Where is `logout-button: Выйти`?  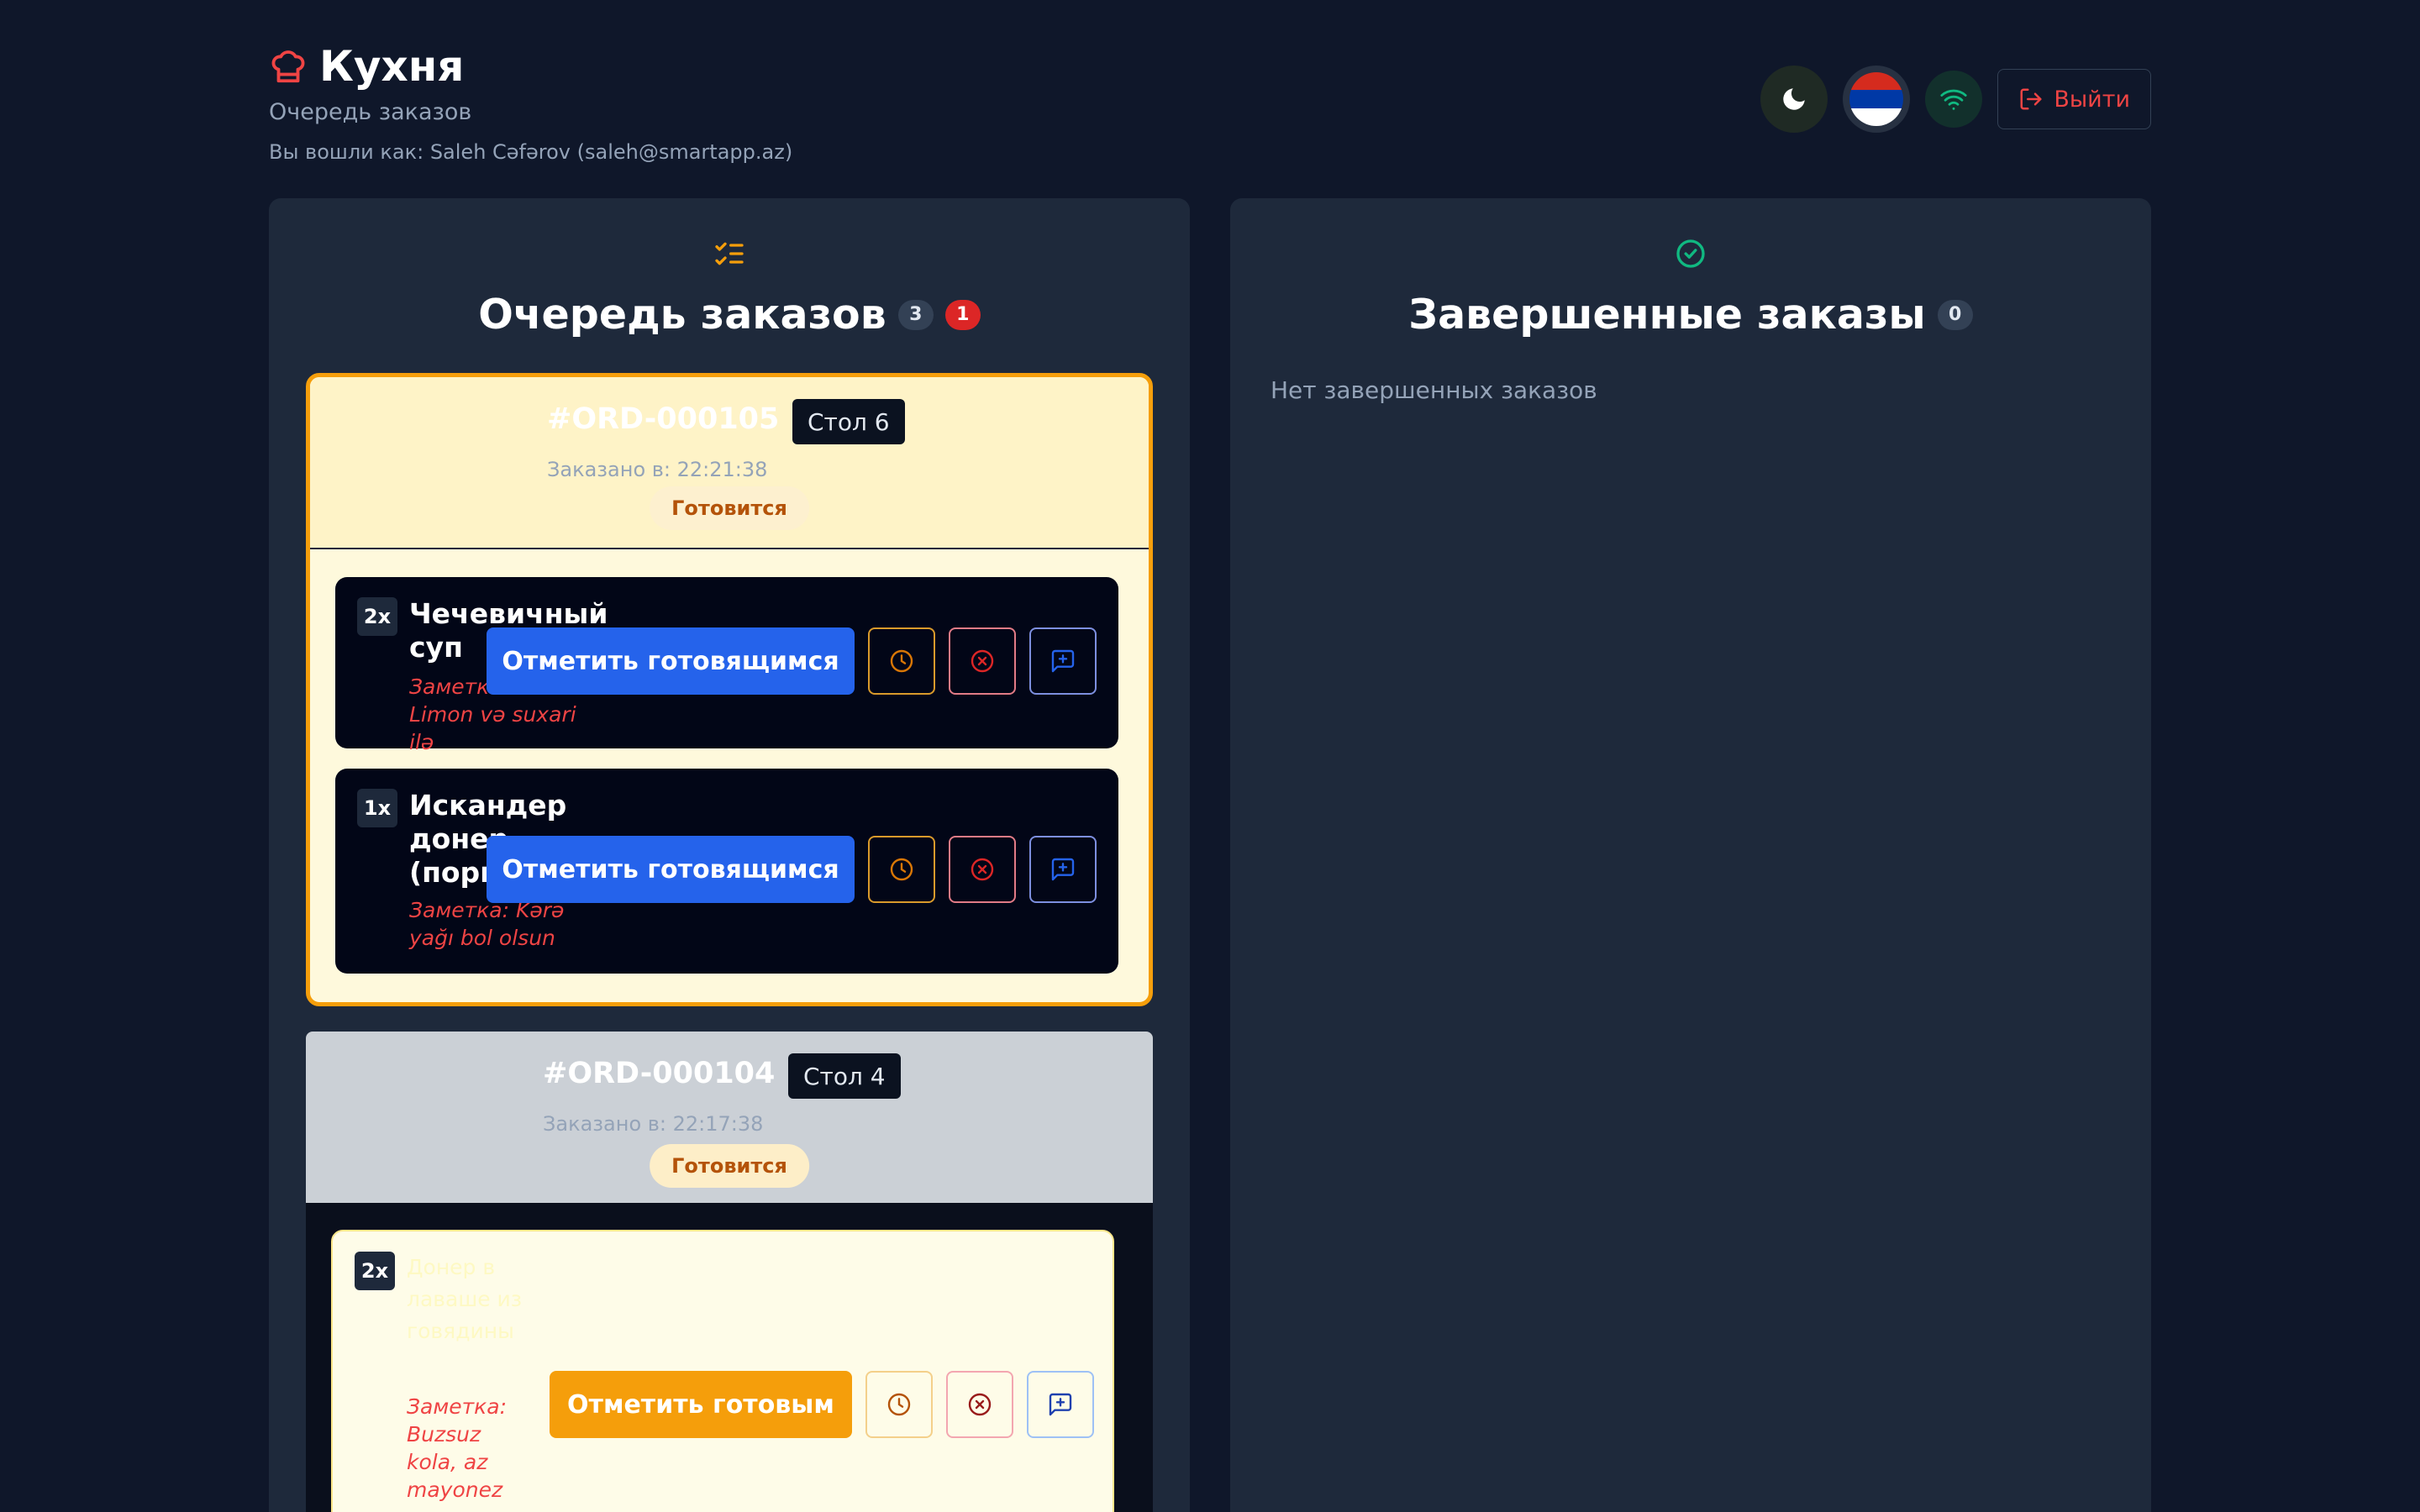
logout-button: Выйти is located at coordinates (2074, 99).